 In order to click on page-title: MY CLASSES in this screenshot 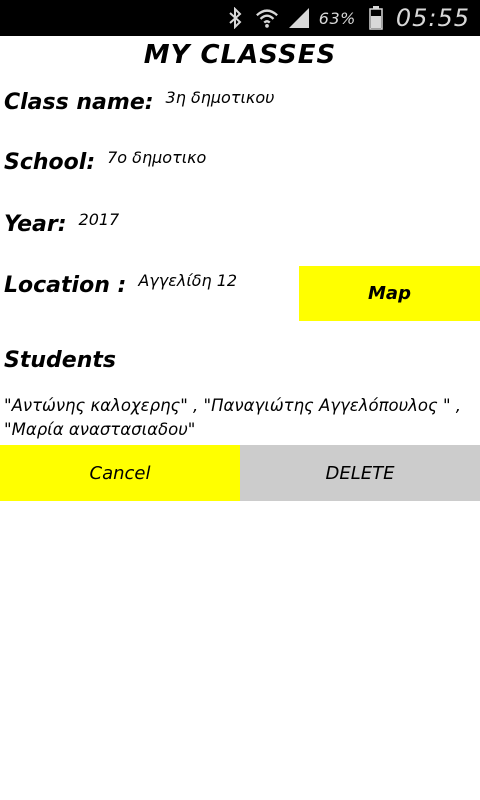, I will do `click(240, 55)`.